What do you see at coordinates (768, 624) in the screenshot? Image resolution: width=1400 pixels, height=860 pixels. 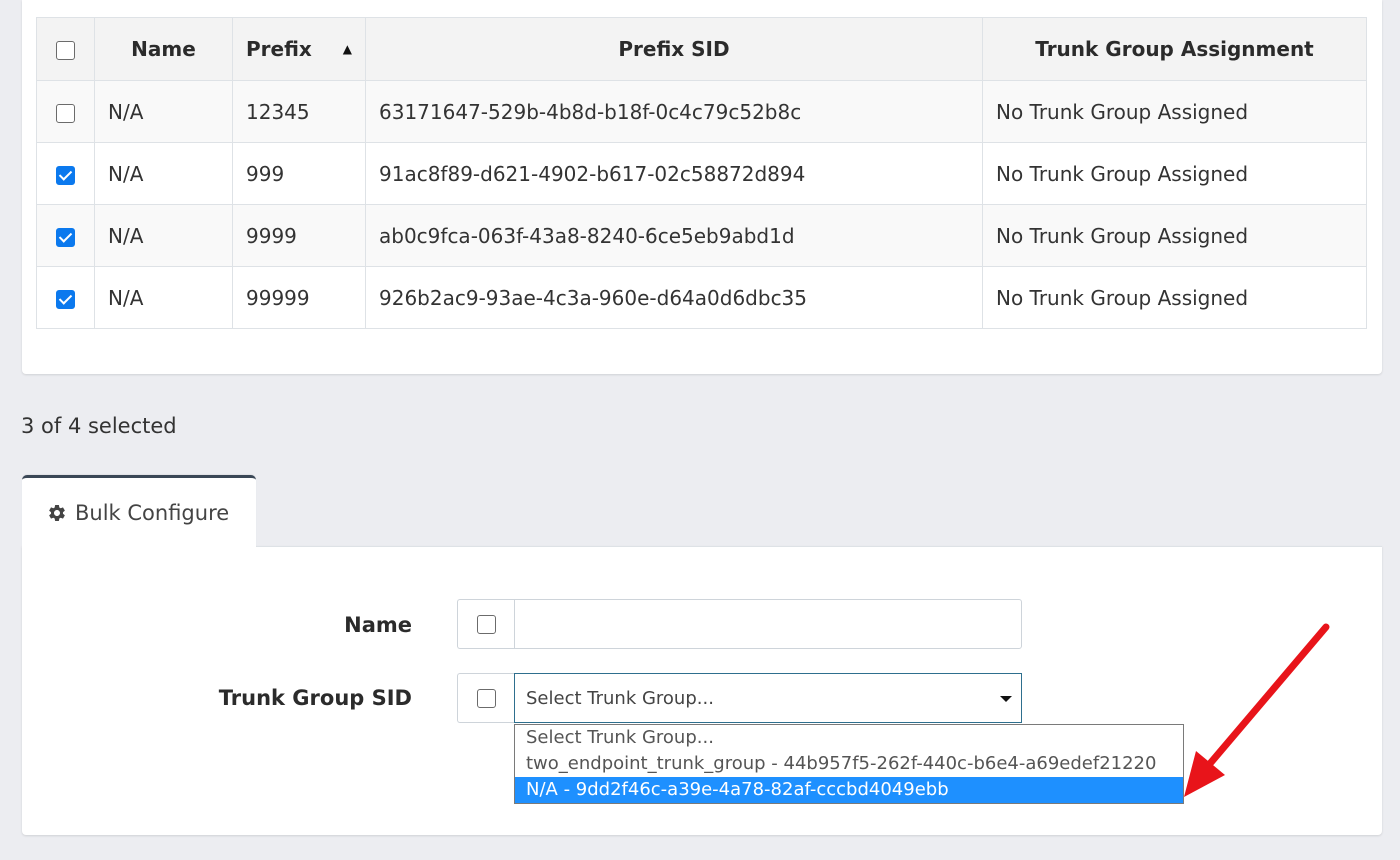 I see `name-input` at bounding box center [768, 624].